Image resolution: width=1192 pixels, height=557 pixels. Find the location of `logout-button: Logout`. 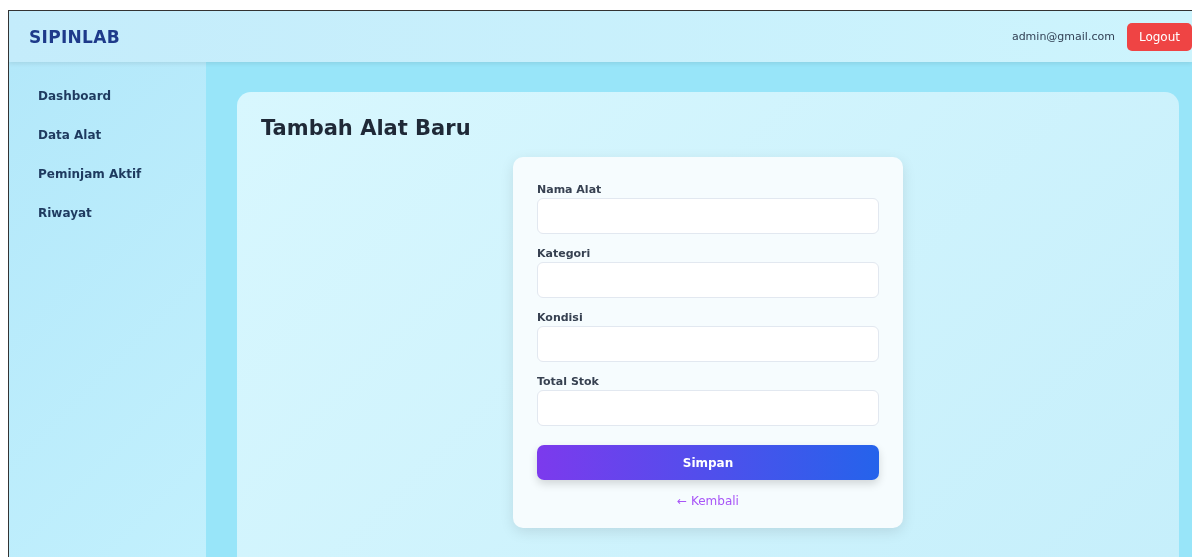

logout-button: Logout is located at coordinates (1159, 36).